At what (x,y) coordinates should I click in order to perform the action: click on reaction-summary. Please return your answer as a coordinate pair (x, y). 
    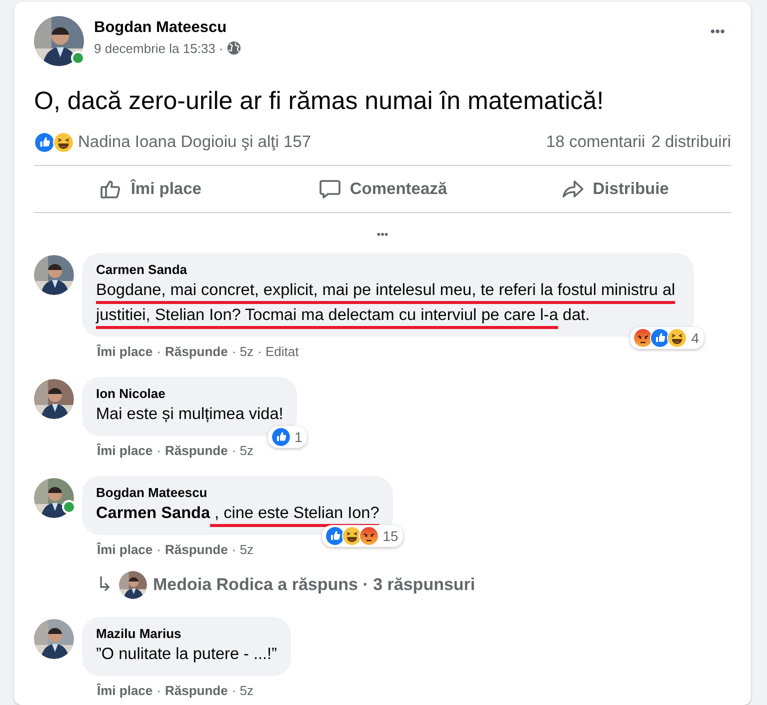
    Looking at the image, I should click on (53, 142).